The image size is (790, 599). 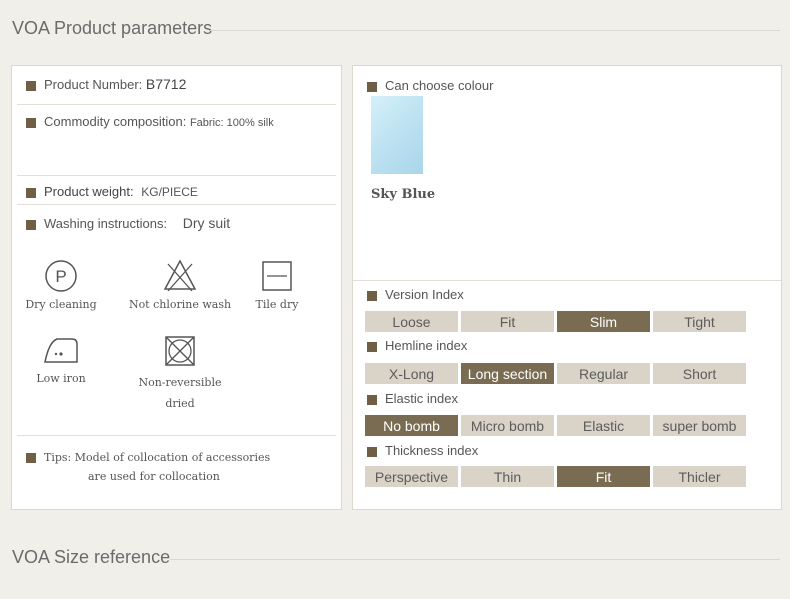 What do you see at coordinates (89, 191) in the screenshot?
I see `weight-label: Product weight:` at bounding box center [89, 191].